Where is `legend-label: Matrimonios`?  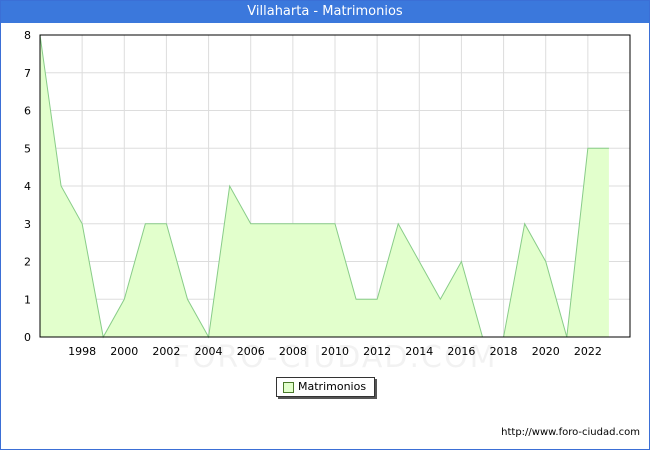 legend-label: Matrimonios is located at coordinates (332, 386).